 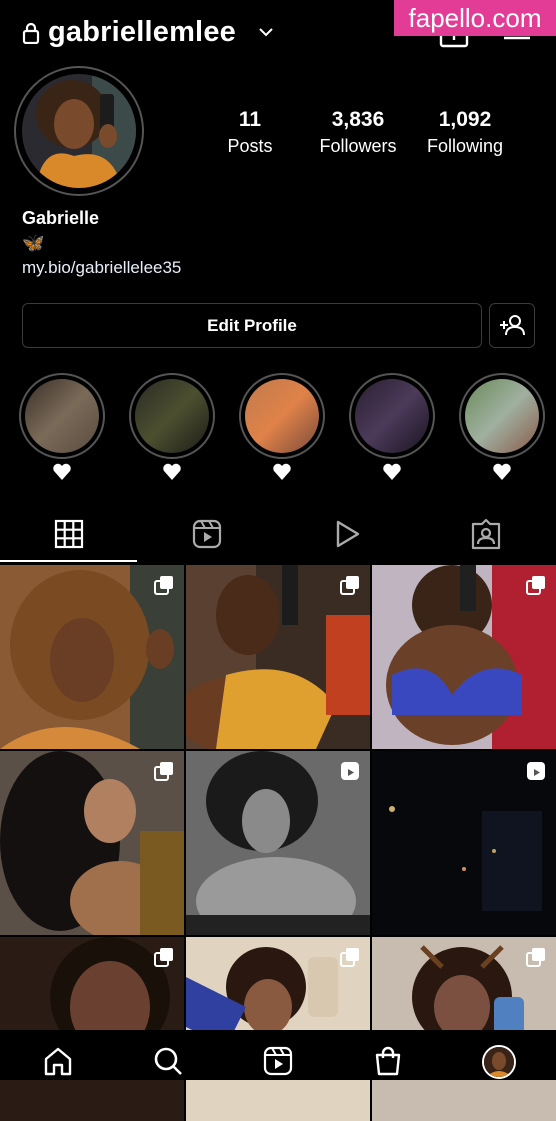 I want to click on stat-posts-value: 11, so click(x=250, y=119).